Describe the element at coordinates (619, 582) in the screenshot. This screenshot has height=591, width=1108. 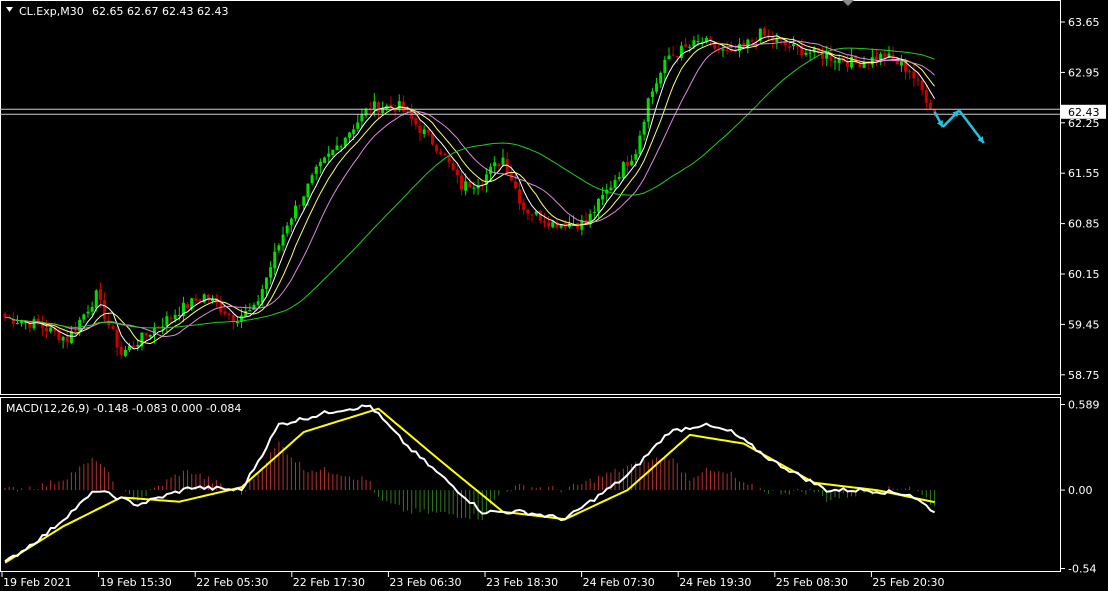
I see `time-tick-label: 24 Feb 07:30` at that location.